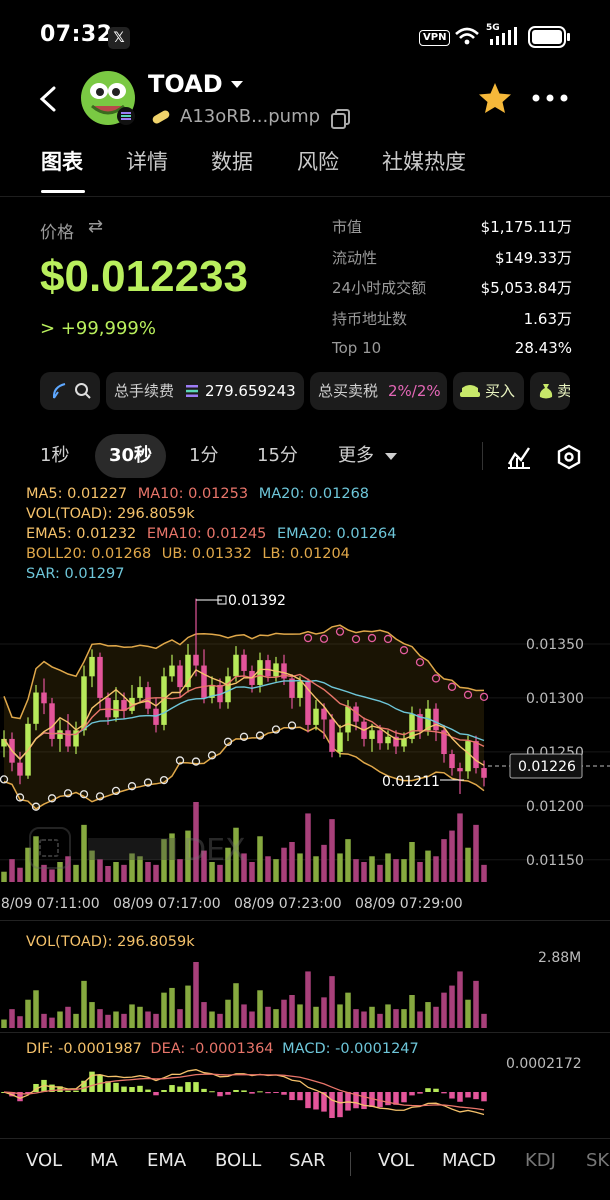 This screenshot has width=610, height=1200. What do you see at coordinates (203, 456) in the screenshot?
I see `interval-1m: 1分` at bounding box center [203, 456].